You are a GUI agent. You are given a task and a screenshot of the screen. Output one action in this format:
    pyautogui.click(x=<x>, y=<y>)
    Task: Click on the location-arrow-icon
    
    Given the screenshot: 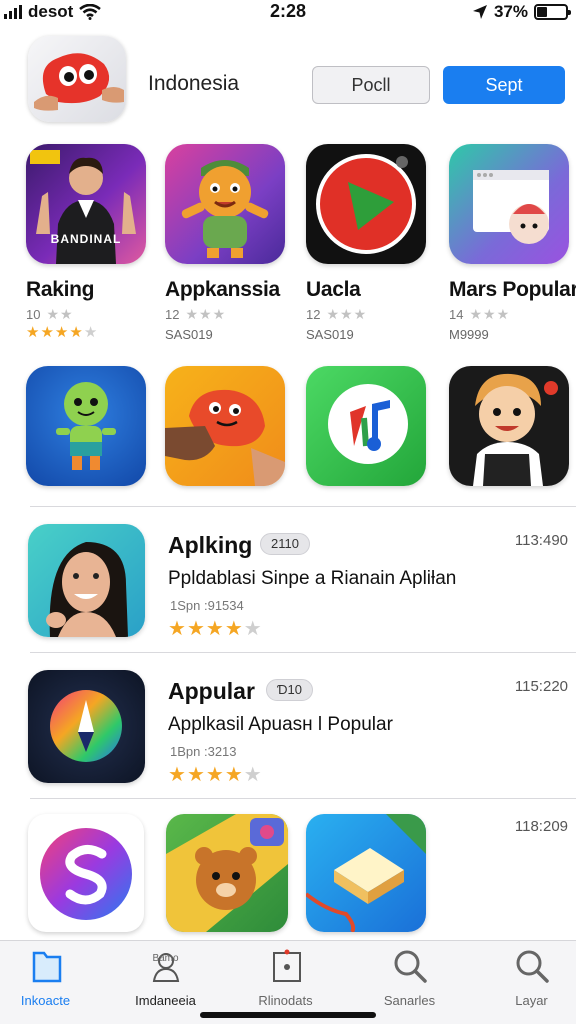 What is the action you would take?
    pyautogui.click(x=479, y=12)
    